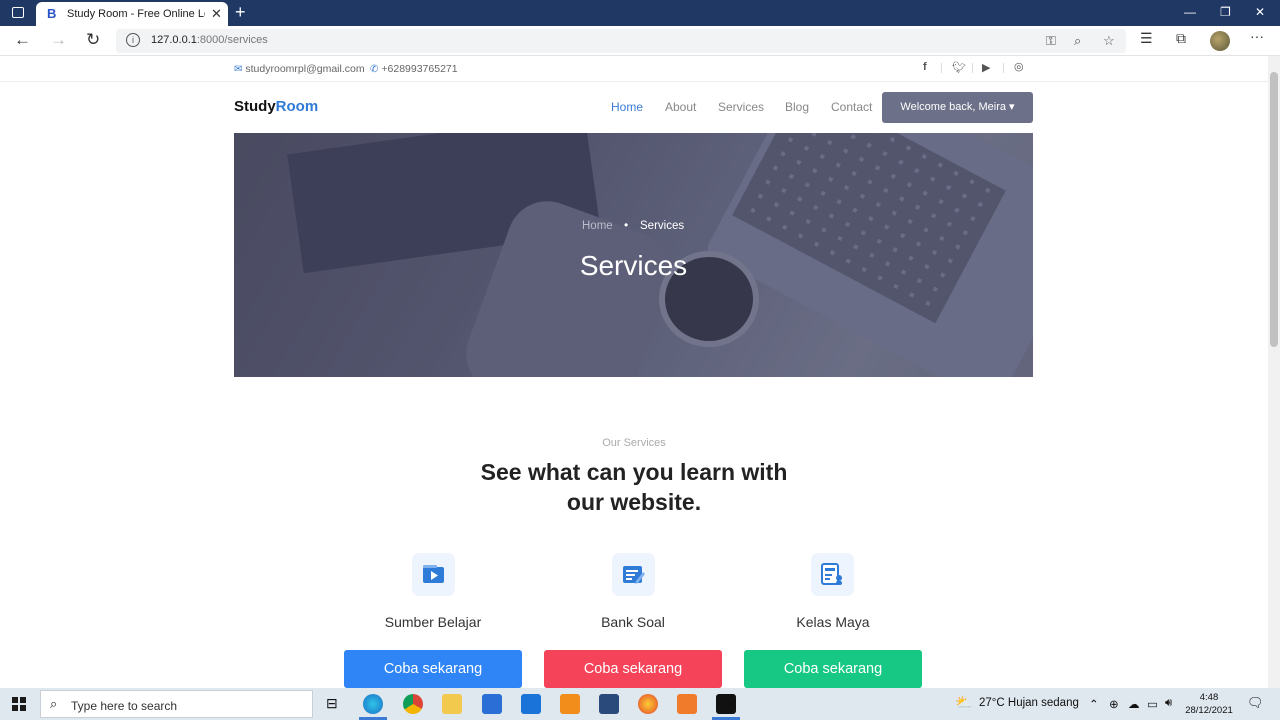 The image size is (1280, 720). What do you see at coordinates (414, 69) in the screenshot?
I see `phone-contact: ✆ +628993765271` at bounding box center [414, 69].